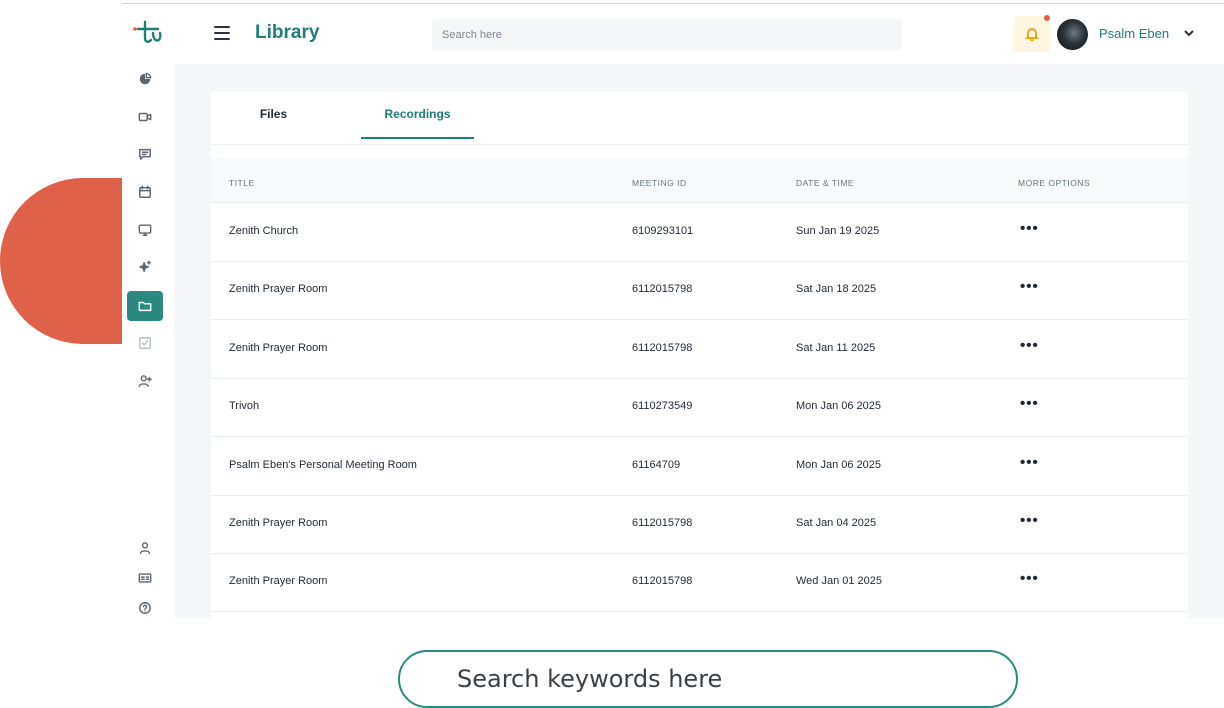 This screenshot has width=1224, height=708. I want to click on decorative-circle, so click(61, 261).